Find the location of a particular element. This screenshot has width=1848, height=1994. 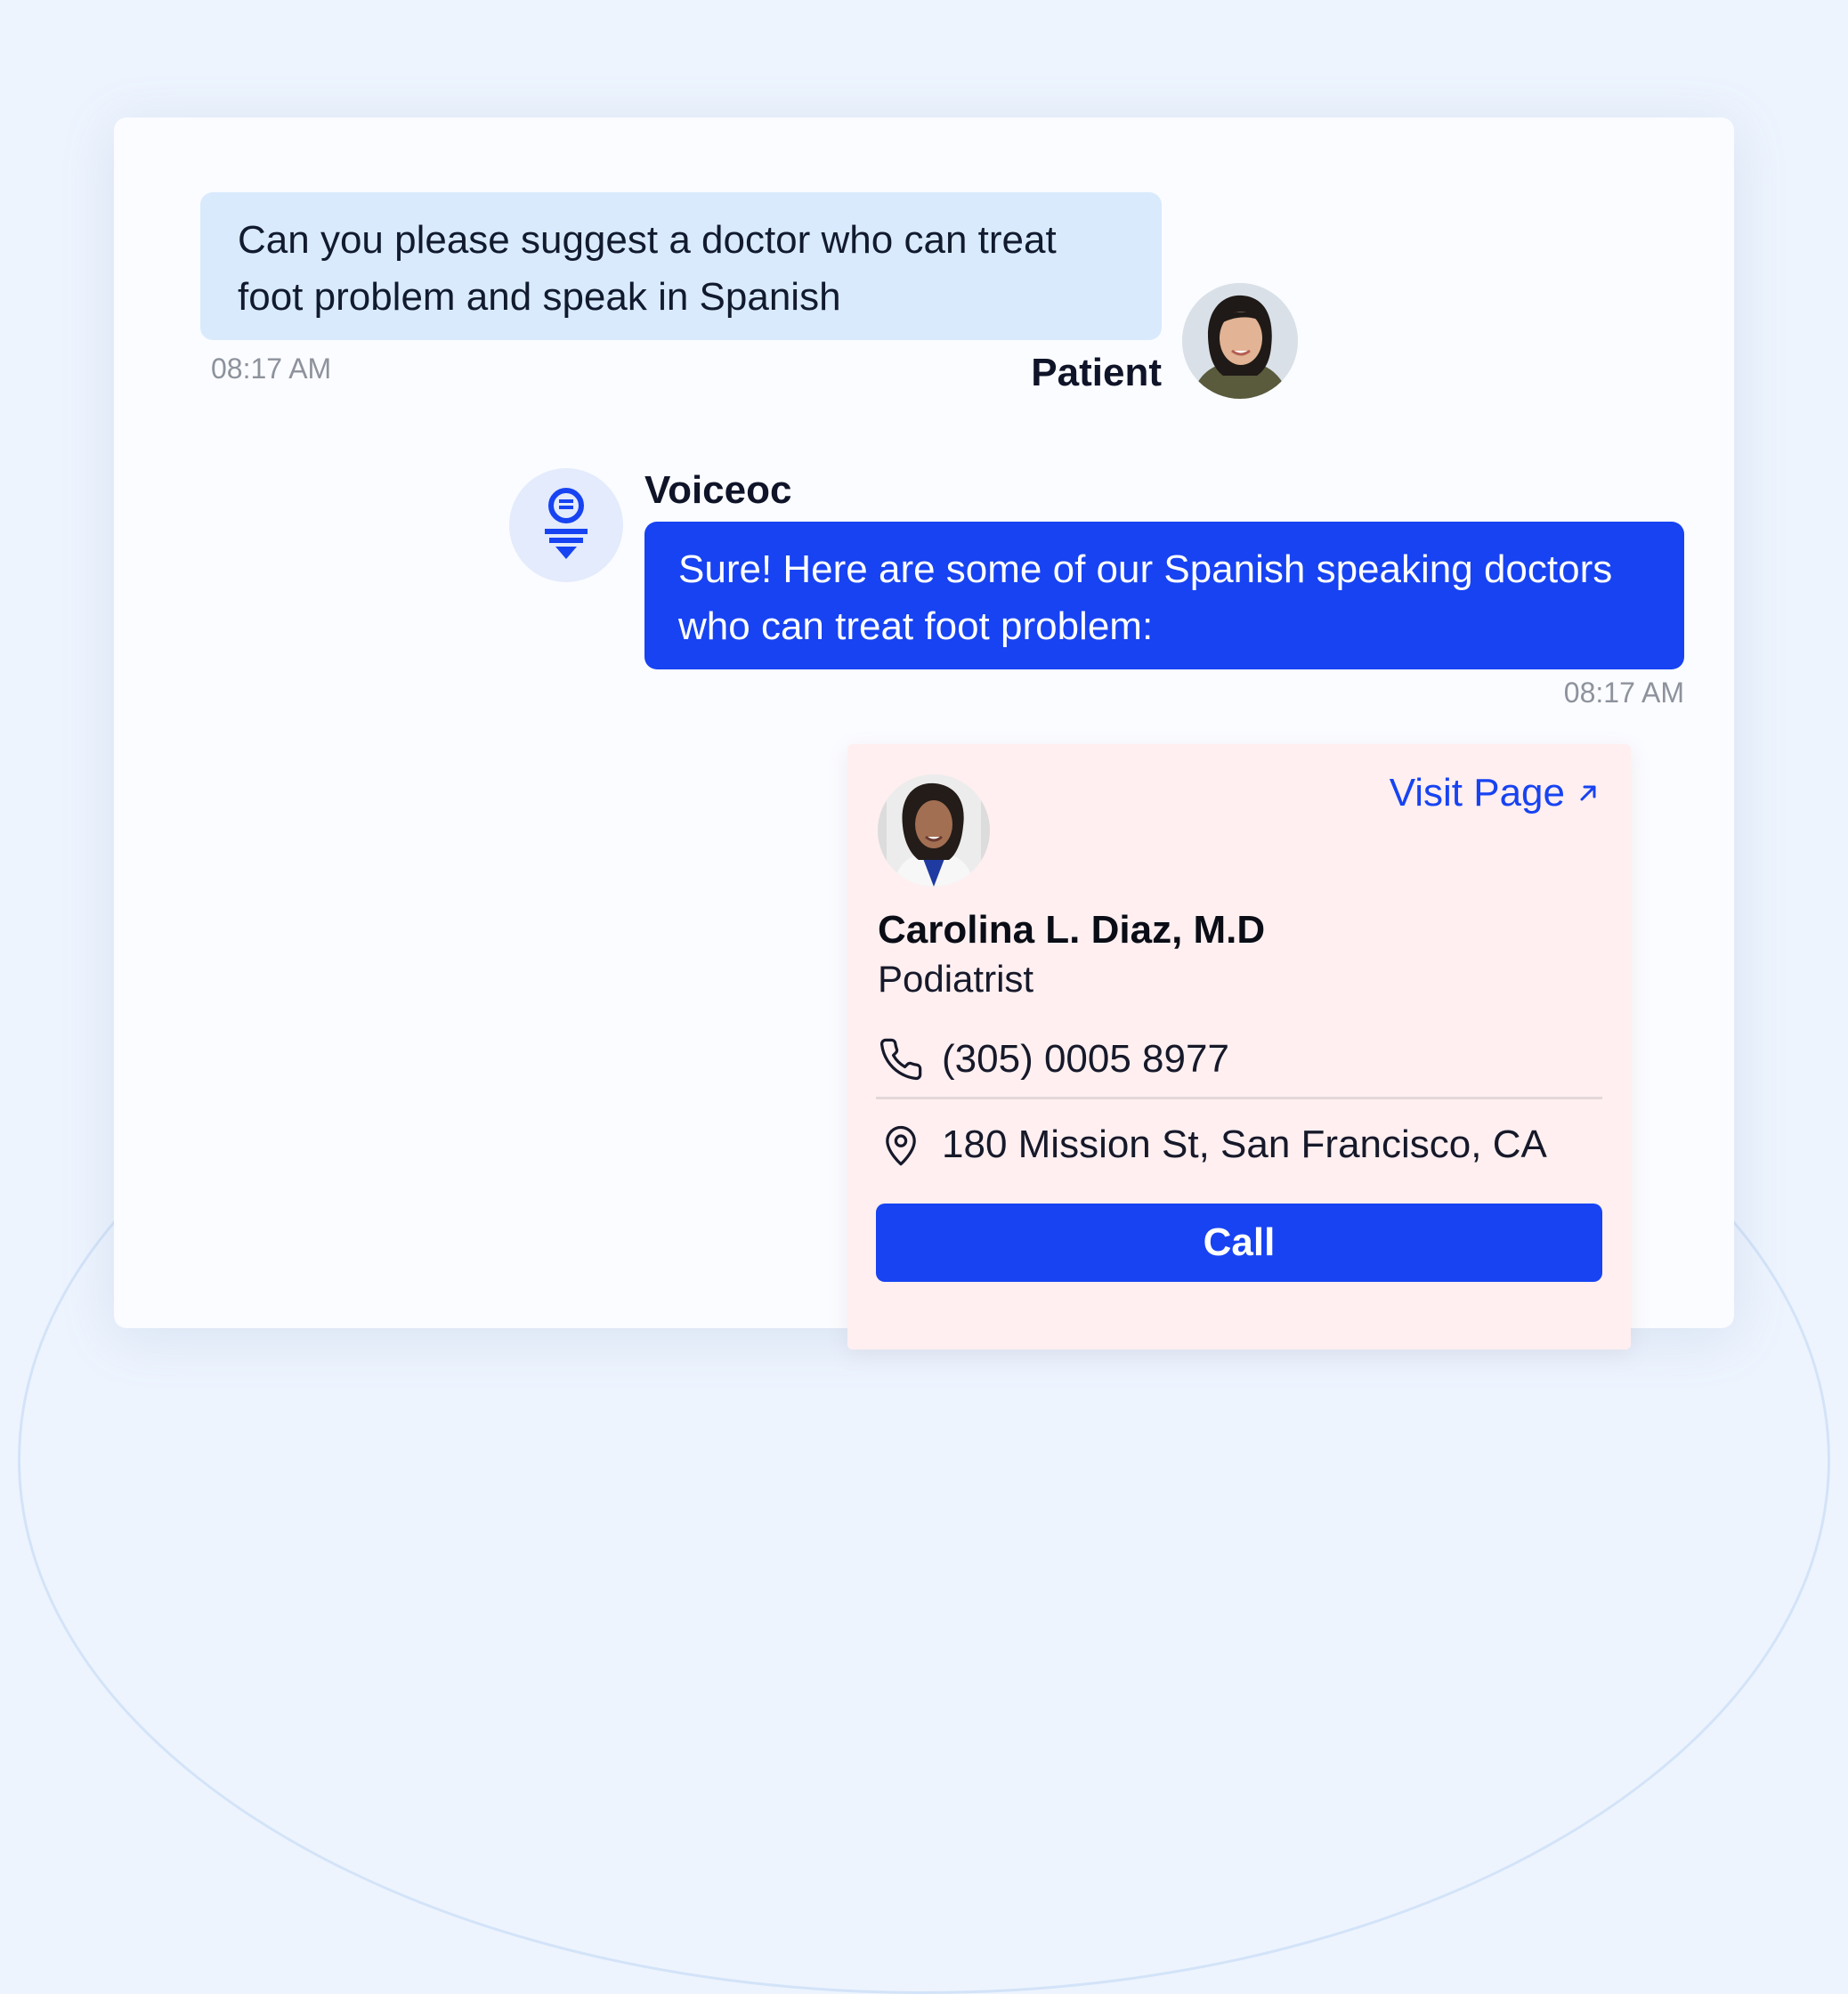

patient-avatar-image is located at coordinates (1240, 341).